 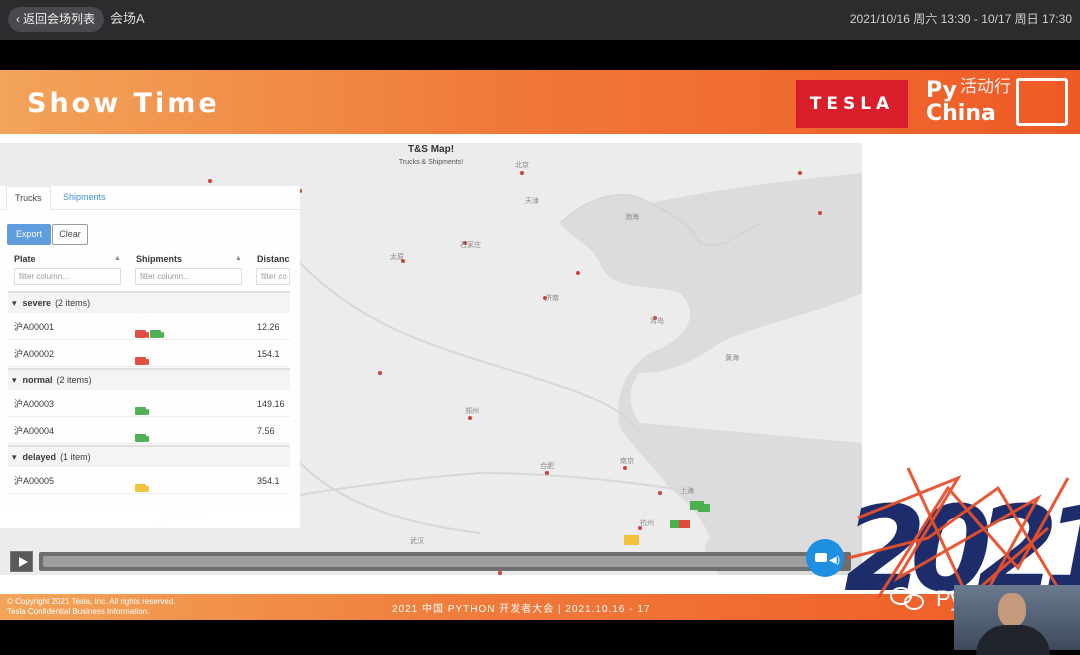 What do you see at coordinates (852, 104) in the screenshot?
I see `tesla-logo: TESLA` at bounding box center [852, 104].